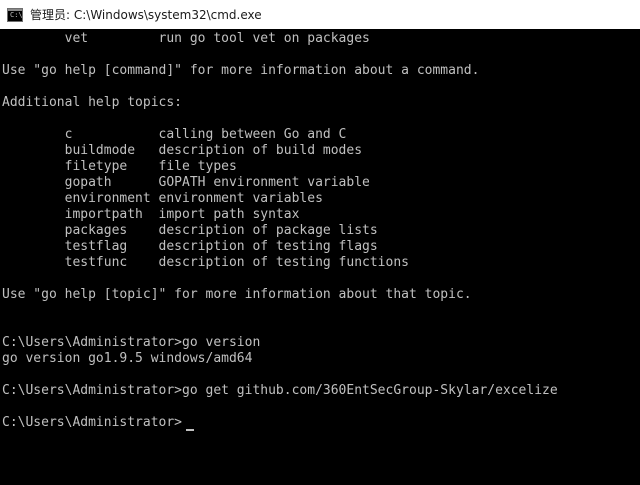 This screenshot has height=485, width=640. What do you see at coordinates (15, 14) in the screenshot?
I see `cmd-icon: C:\` at bounding box center [15, 14].